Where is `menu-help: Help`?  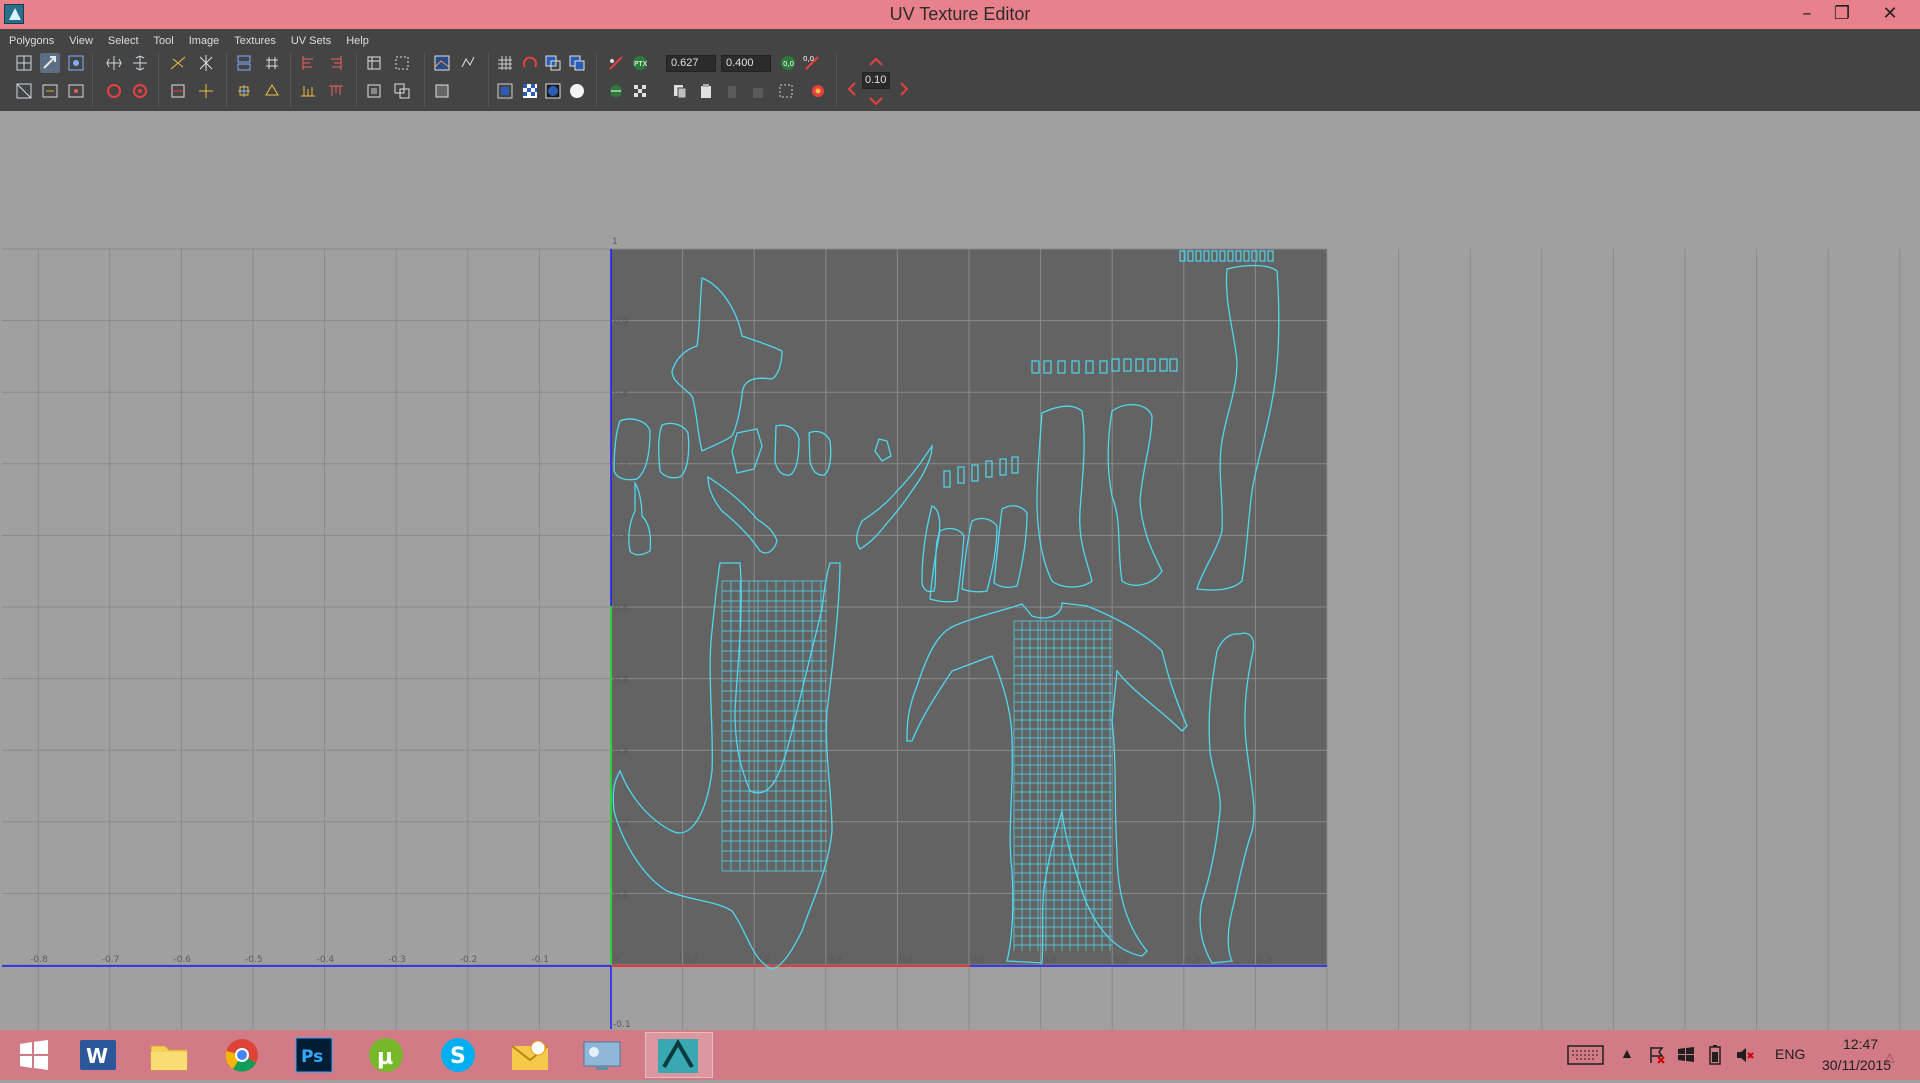 menu-help: Help is located at coordinates (356, 39).